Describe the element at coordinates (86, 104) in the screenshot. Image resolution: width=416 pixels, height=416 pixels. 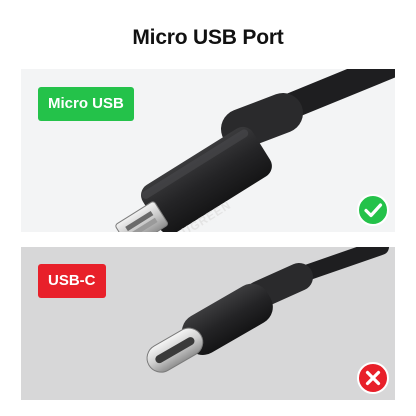
I see `micro-usb-badge: Micro USB` at that location.